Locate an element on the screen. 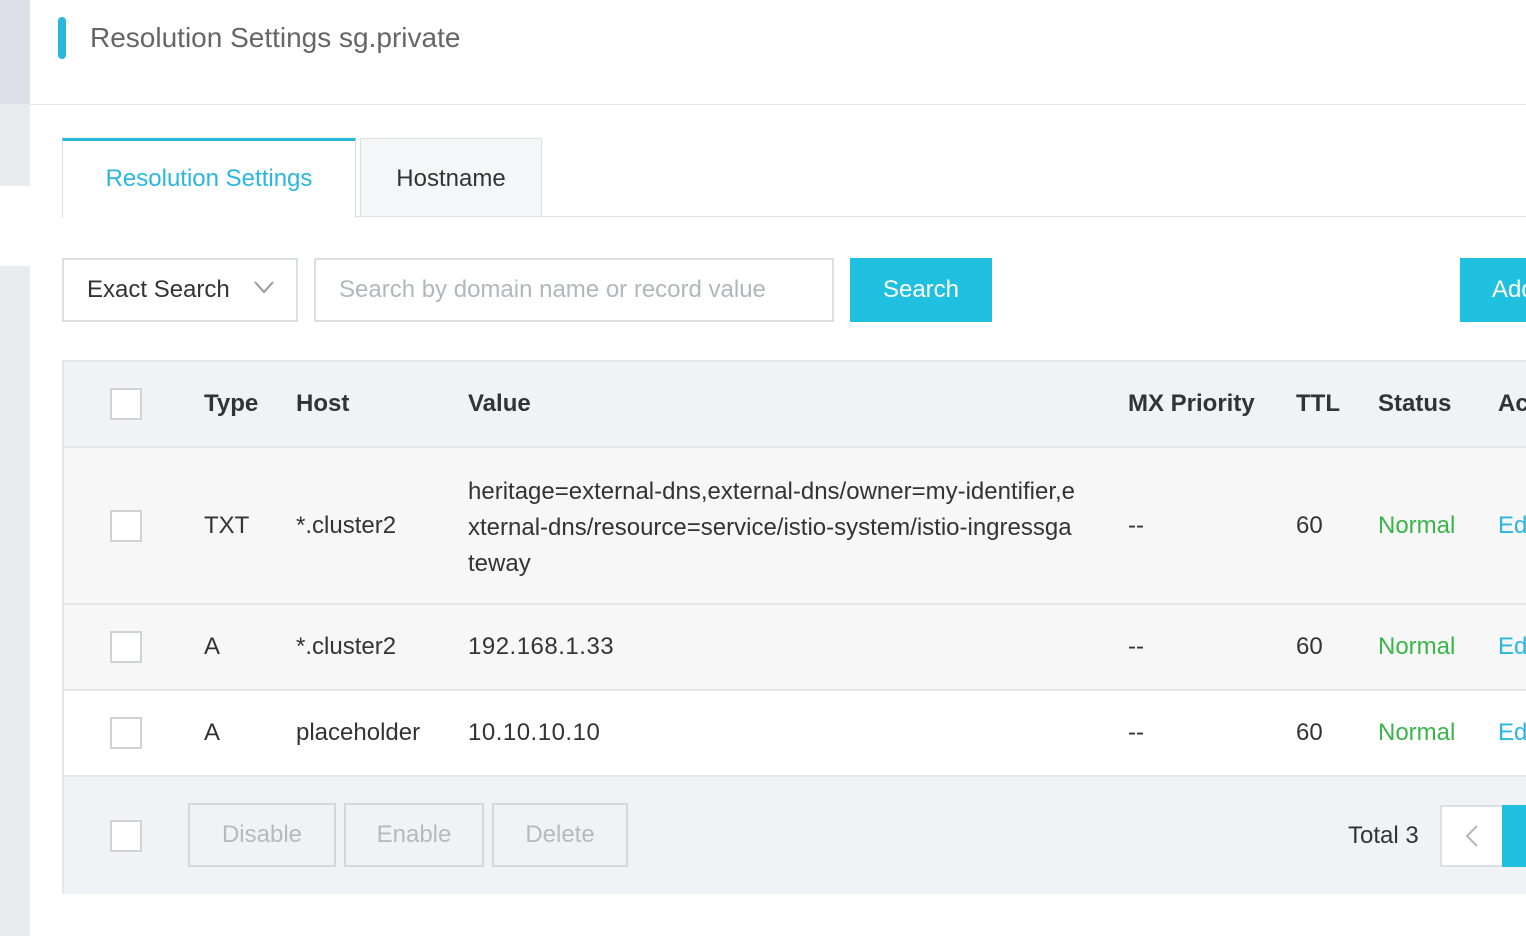 The width and height of the screenshot is (1526, 936). disable-button: Disable is located at coordinates (262, 835).